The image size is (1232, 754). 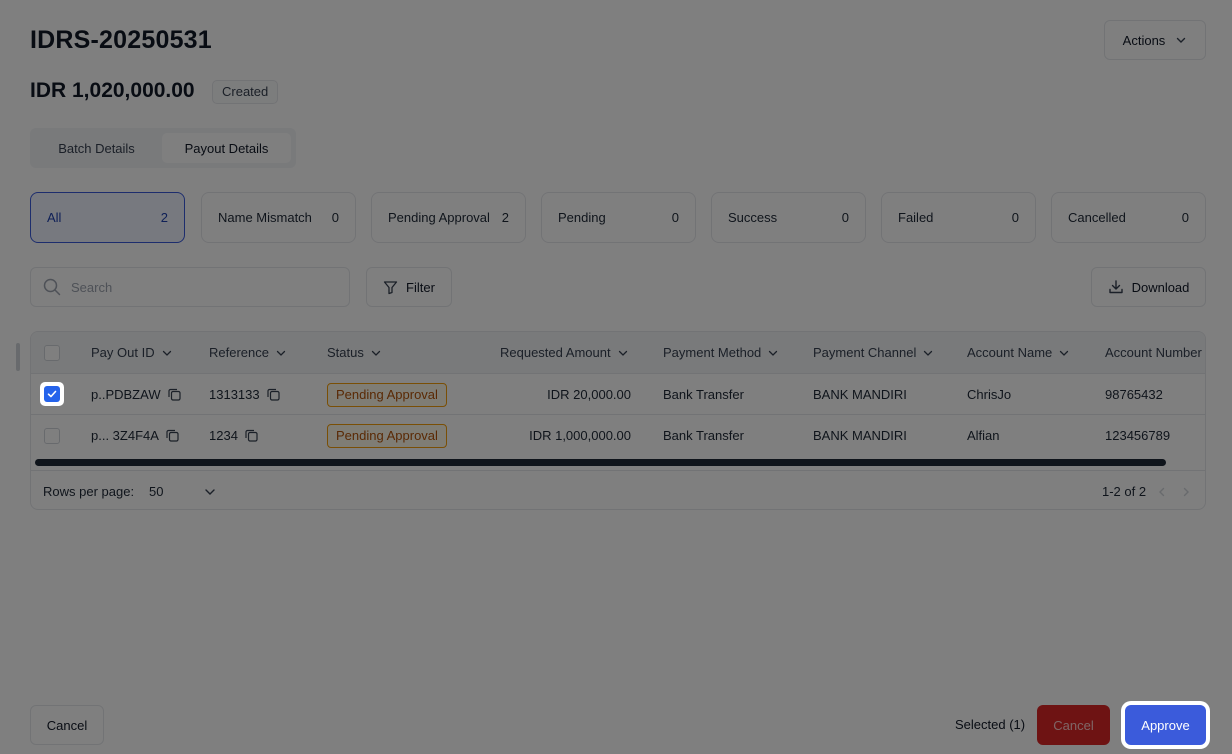 I want to click on filter-card-cancelled: Cancelled 0, so click(x=1128, y=217).